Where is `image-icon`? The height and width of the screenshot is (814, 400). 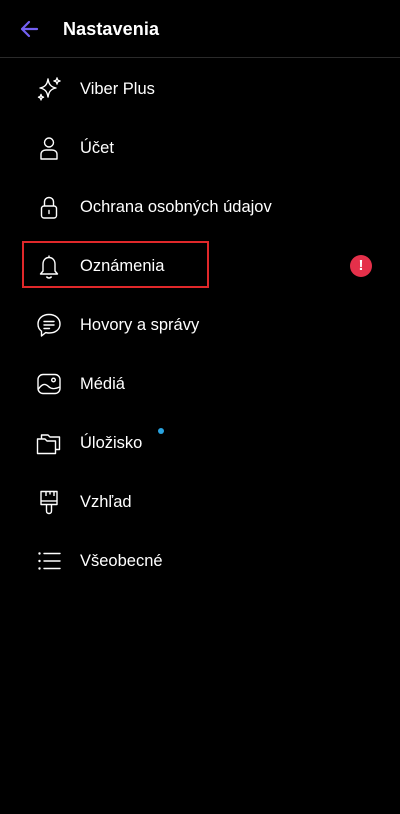 image-icon is located at coordinates (49, 384).